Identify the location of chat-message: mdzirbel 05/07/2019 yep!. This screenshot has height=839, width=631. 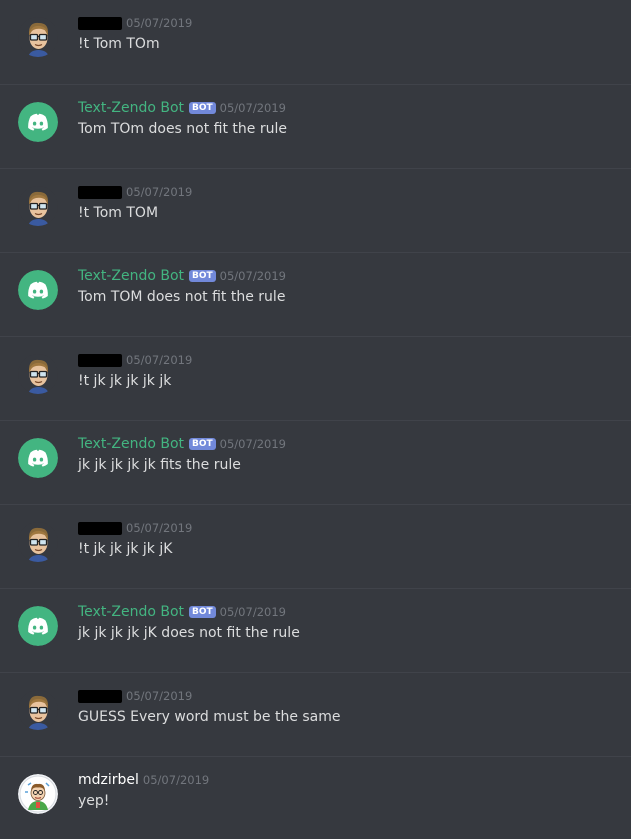
(315, 797).